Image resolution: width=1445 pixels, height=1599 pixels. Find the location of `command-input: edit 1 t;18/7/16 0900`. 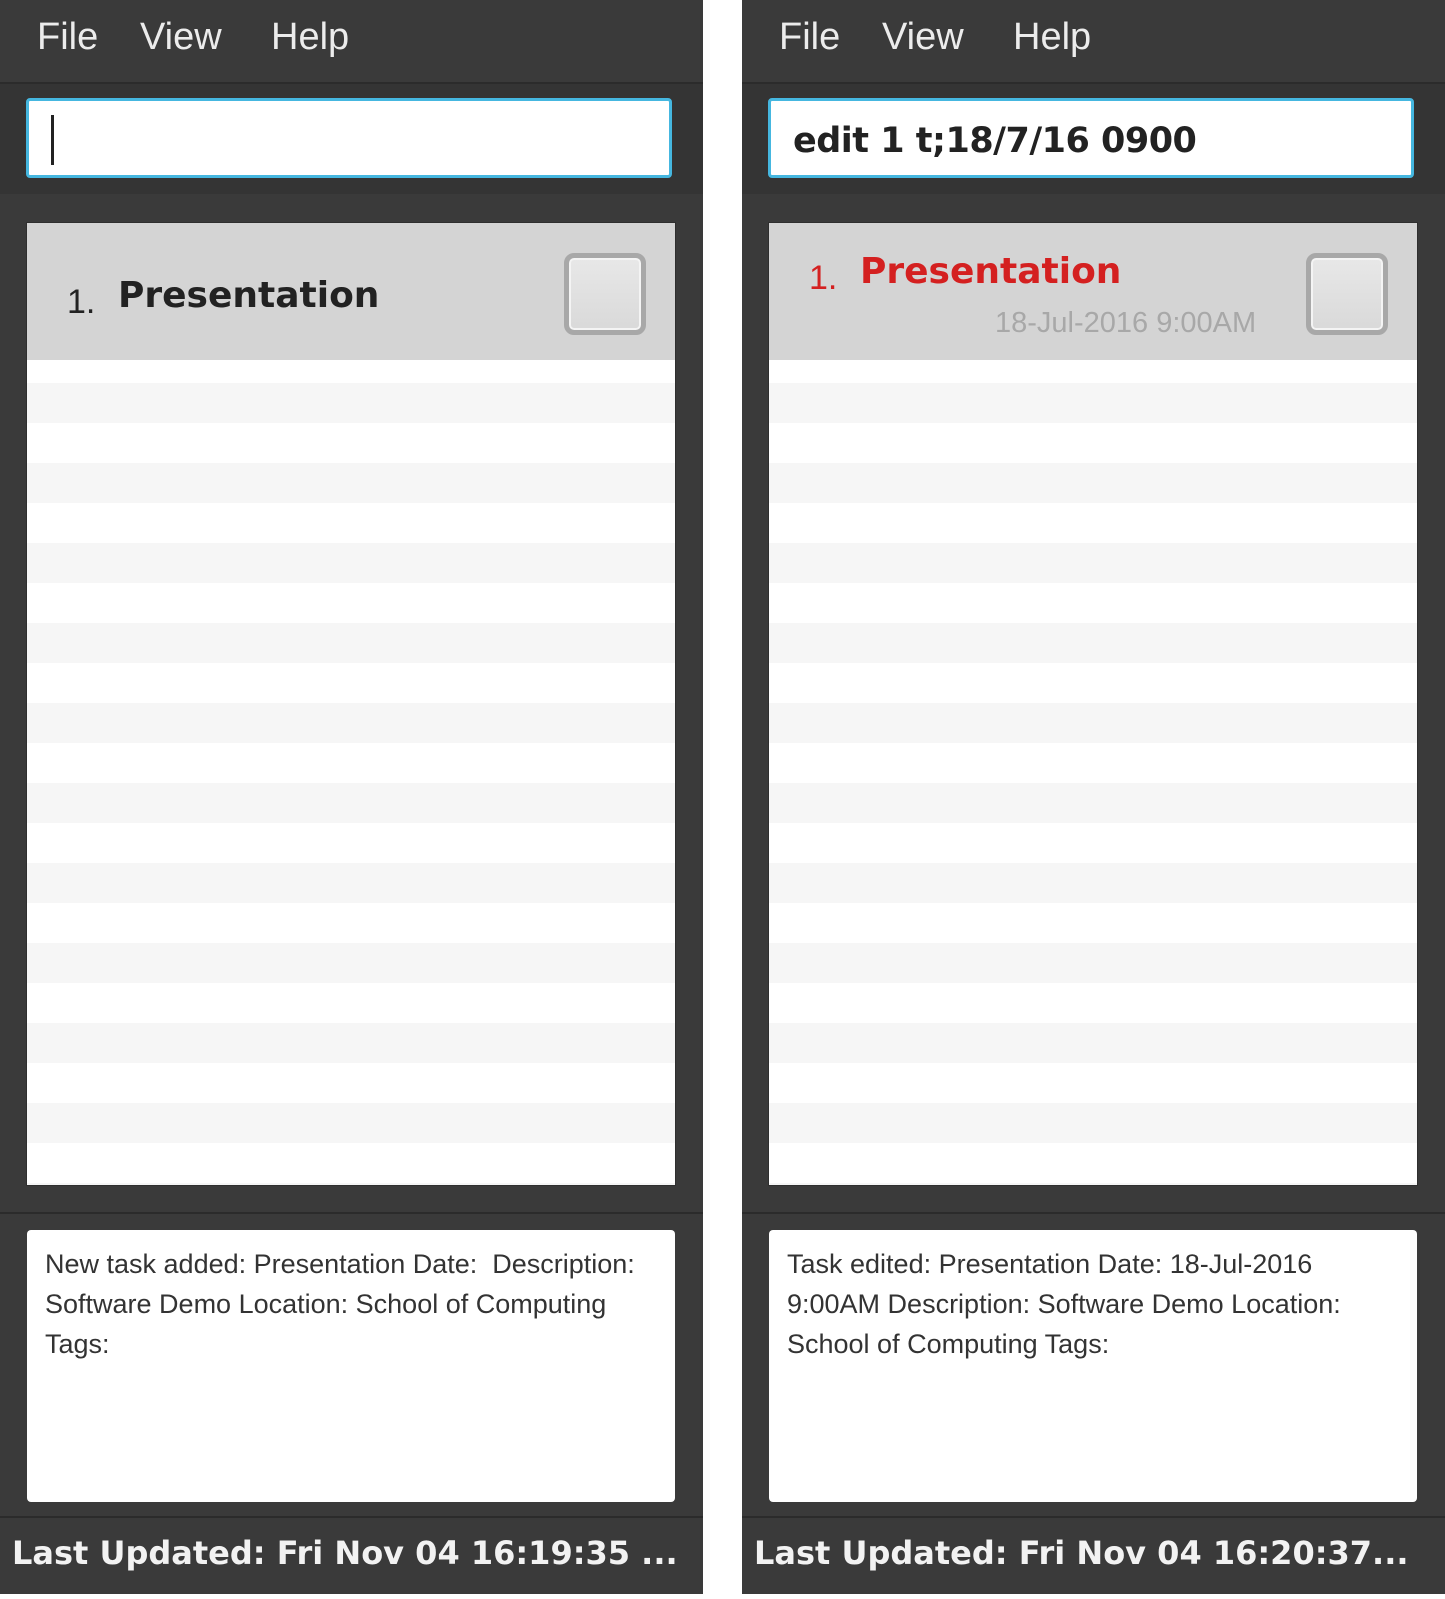

command-input: edit 1 t;18/7/16 0900 is located at coordinates (1091, 138).